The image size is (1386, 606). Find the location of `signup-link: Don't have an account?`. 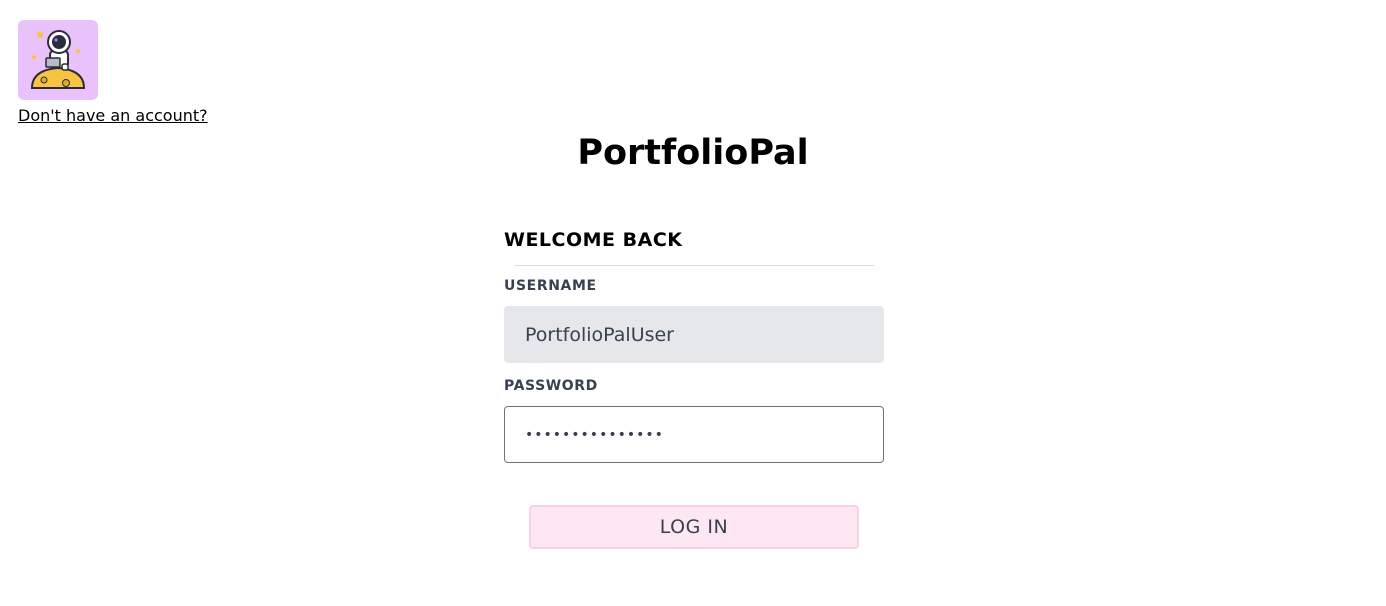

signup-link: Don't have an account? is located at coordinates (113, 115).